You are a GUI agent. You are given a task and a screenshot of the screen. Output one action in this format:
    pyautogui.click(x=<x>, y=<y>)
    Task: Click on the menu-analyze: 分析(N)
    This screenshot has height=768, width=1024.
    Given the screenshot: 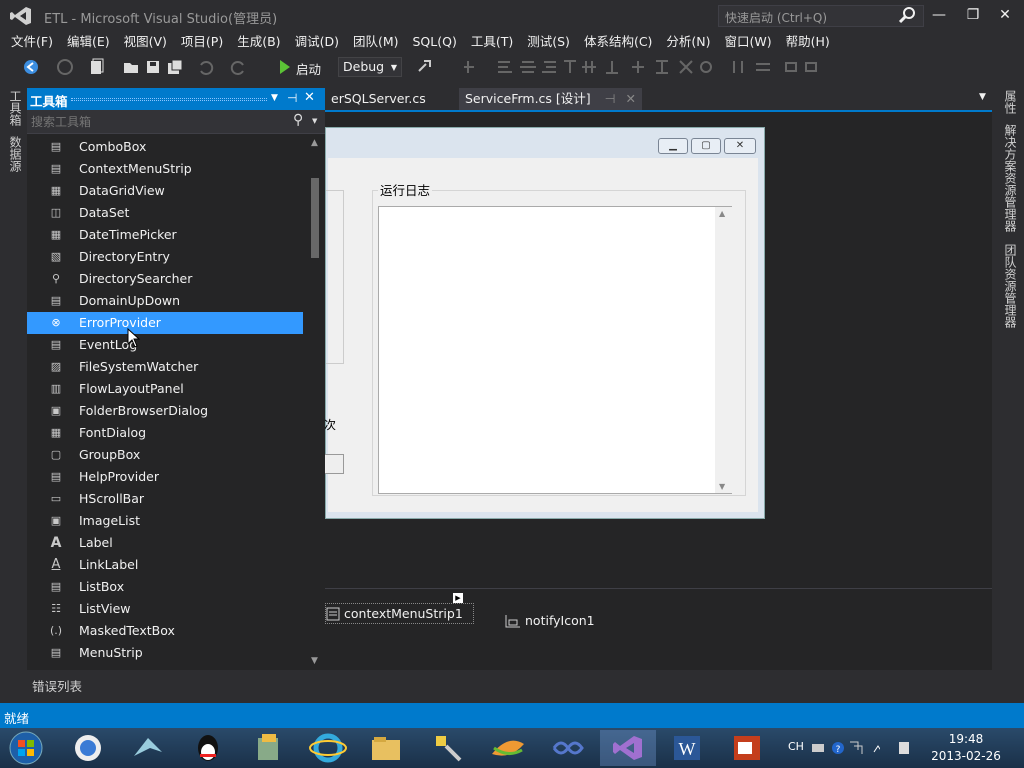 What is the action you would take?
    pyautogui.click(x=688, y=42)
    